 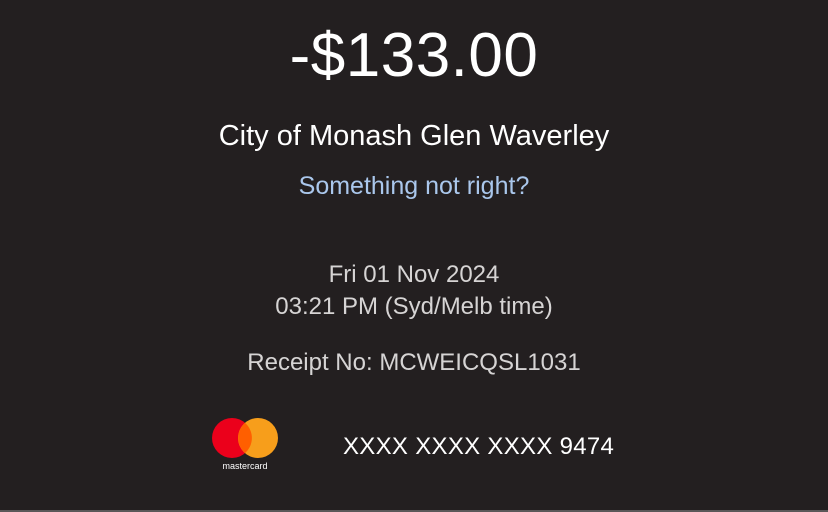 What do you see at coordinates (479, 446) in the screenshot?
I see `masked-card-number: XXXX XXXX XXXX 9474` at bounding box center [479, 446].